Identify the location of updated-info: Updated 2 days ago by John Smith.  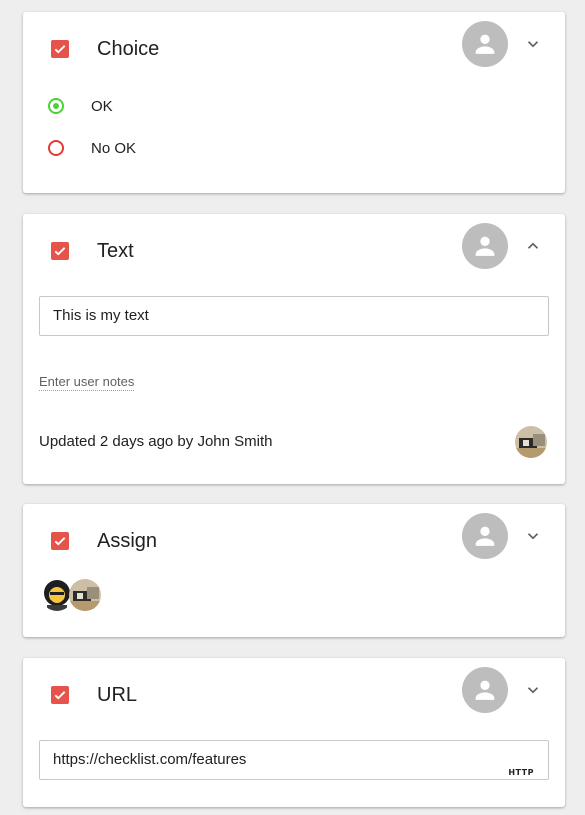
(156, 441).